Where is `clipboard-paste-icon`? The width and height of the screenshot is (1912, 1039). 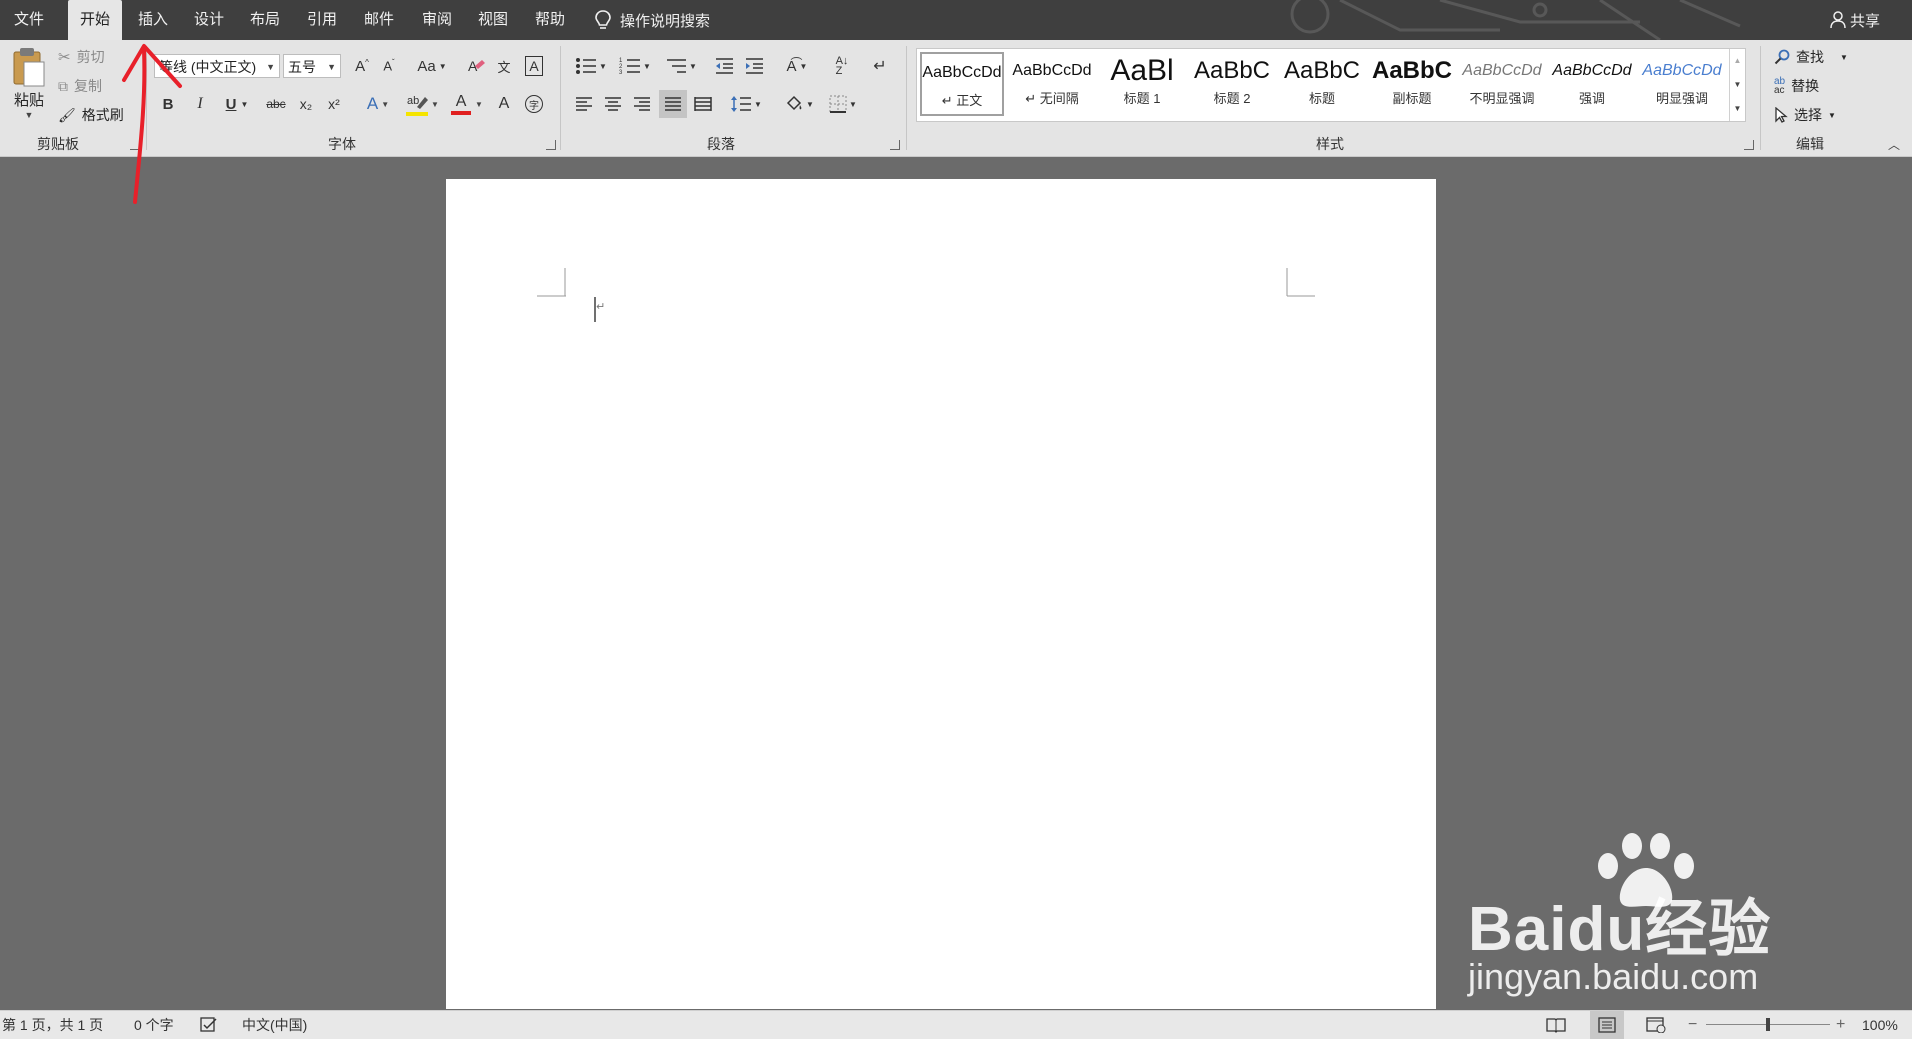 clipboard-paste-icon is located at coordinates (29, 67).